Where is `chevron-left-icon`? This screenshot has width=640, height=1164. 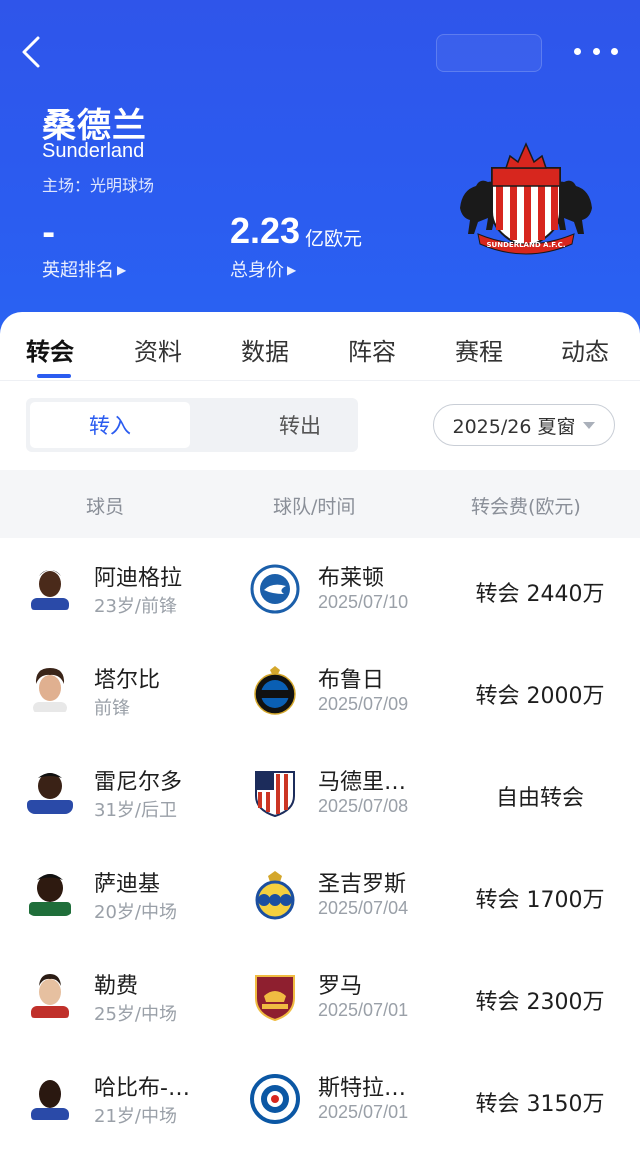
chevron-left-icon is located at coordinates (31, 52).